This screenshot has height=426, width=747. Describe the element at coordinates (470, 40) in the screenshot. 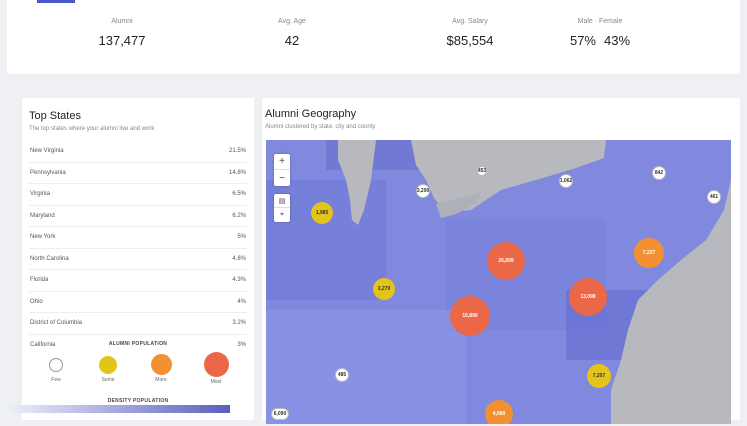

I see `stat-avg-salary-value: $85,554` at that location.